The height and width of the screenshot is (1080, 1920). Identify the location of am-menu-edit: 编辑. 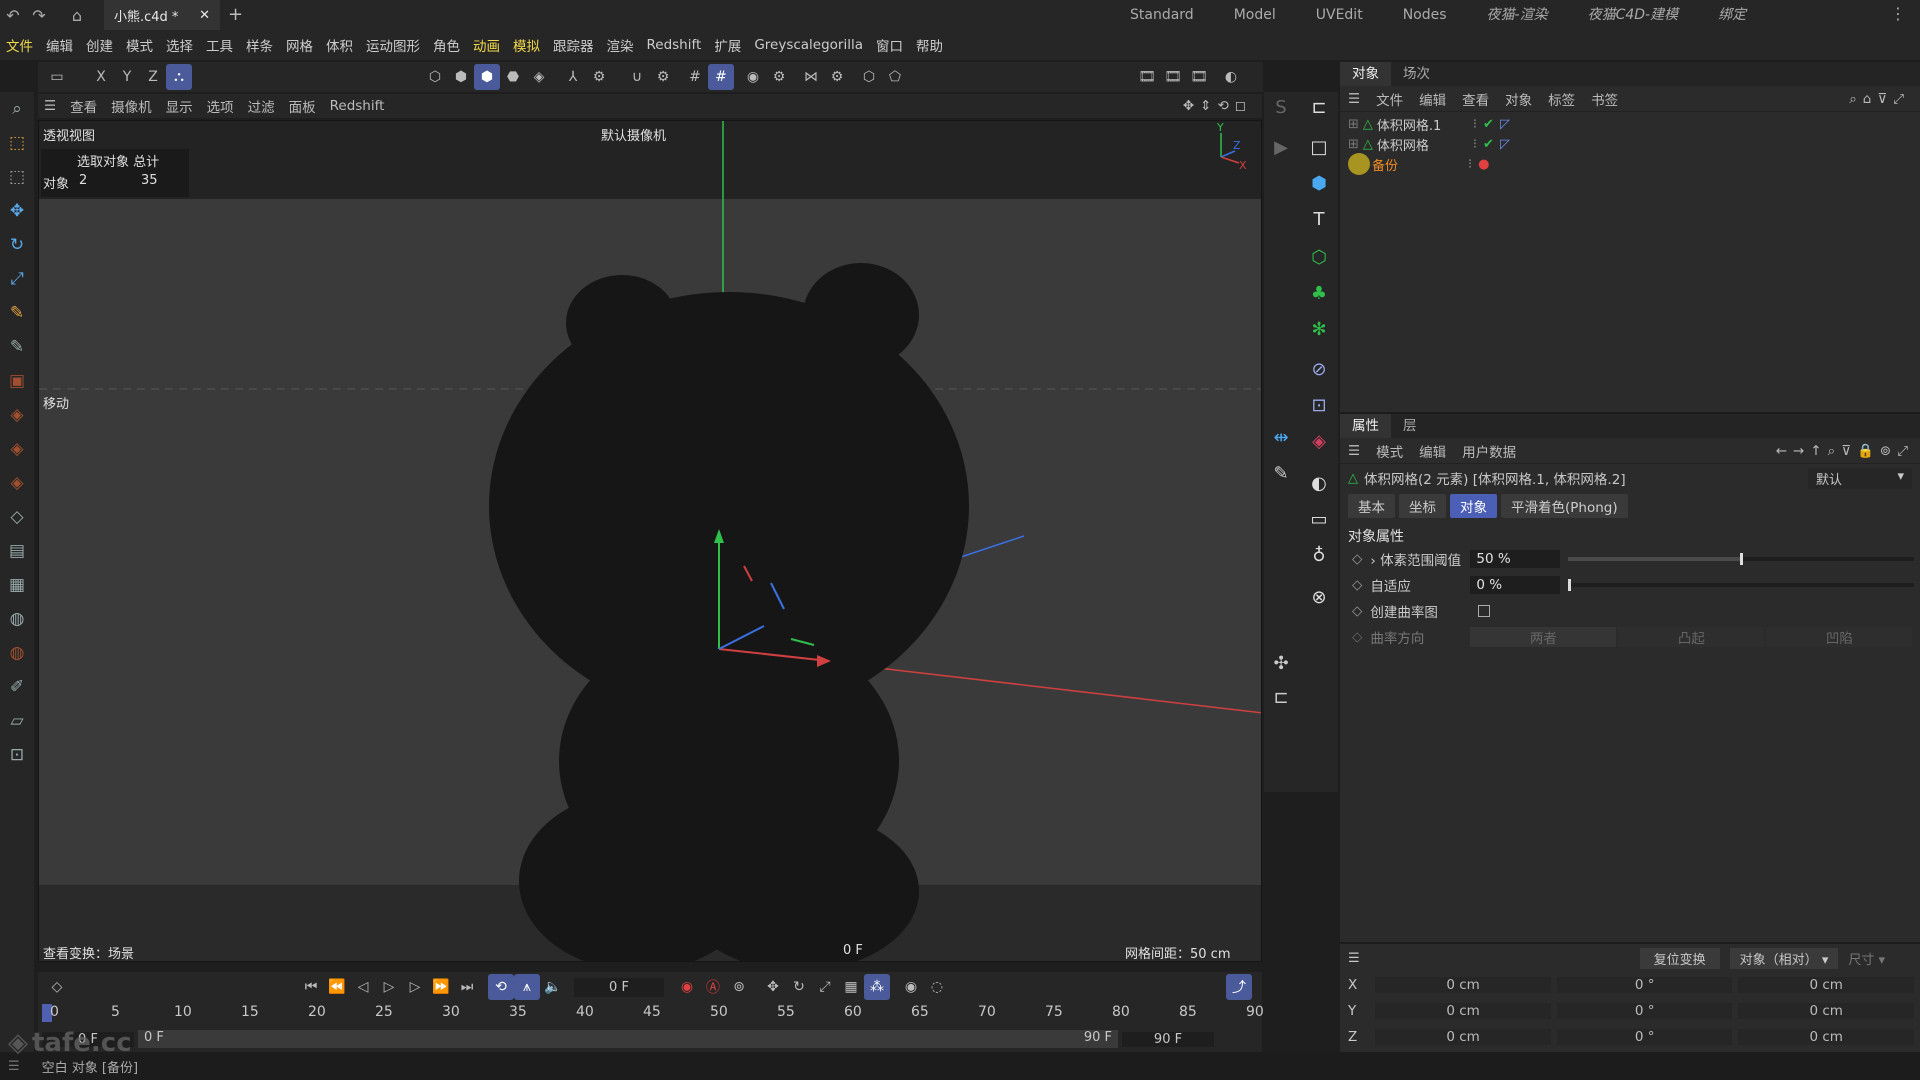
(1432, 451).